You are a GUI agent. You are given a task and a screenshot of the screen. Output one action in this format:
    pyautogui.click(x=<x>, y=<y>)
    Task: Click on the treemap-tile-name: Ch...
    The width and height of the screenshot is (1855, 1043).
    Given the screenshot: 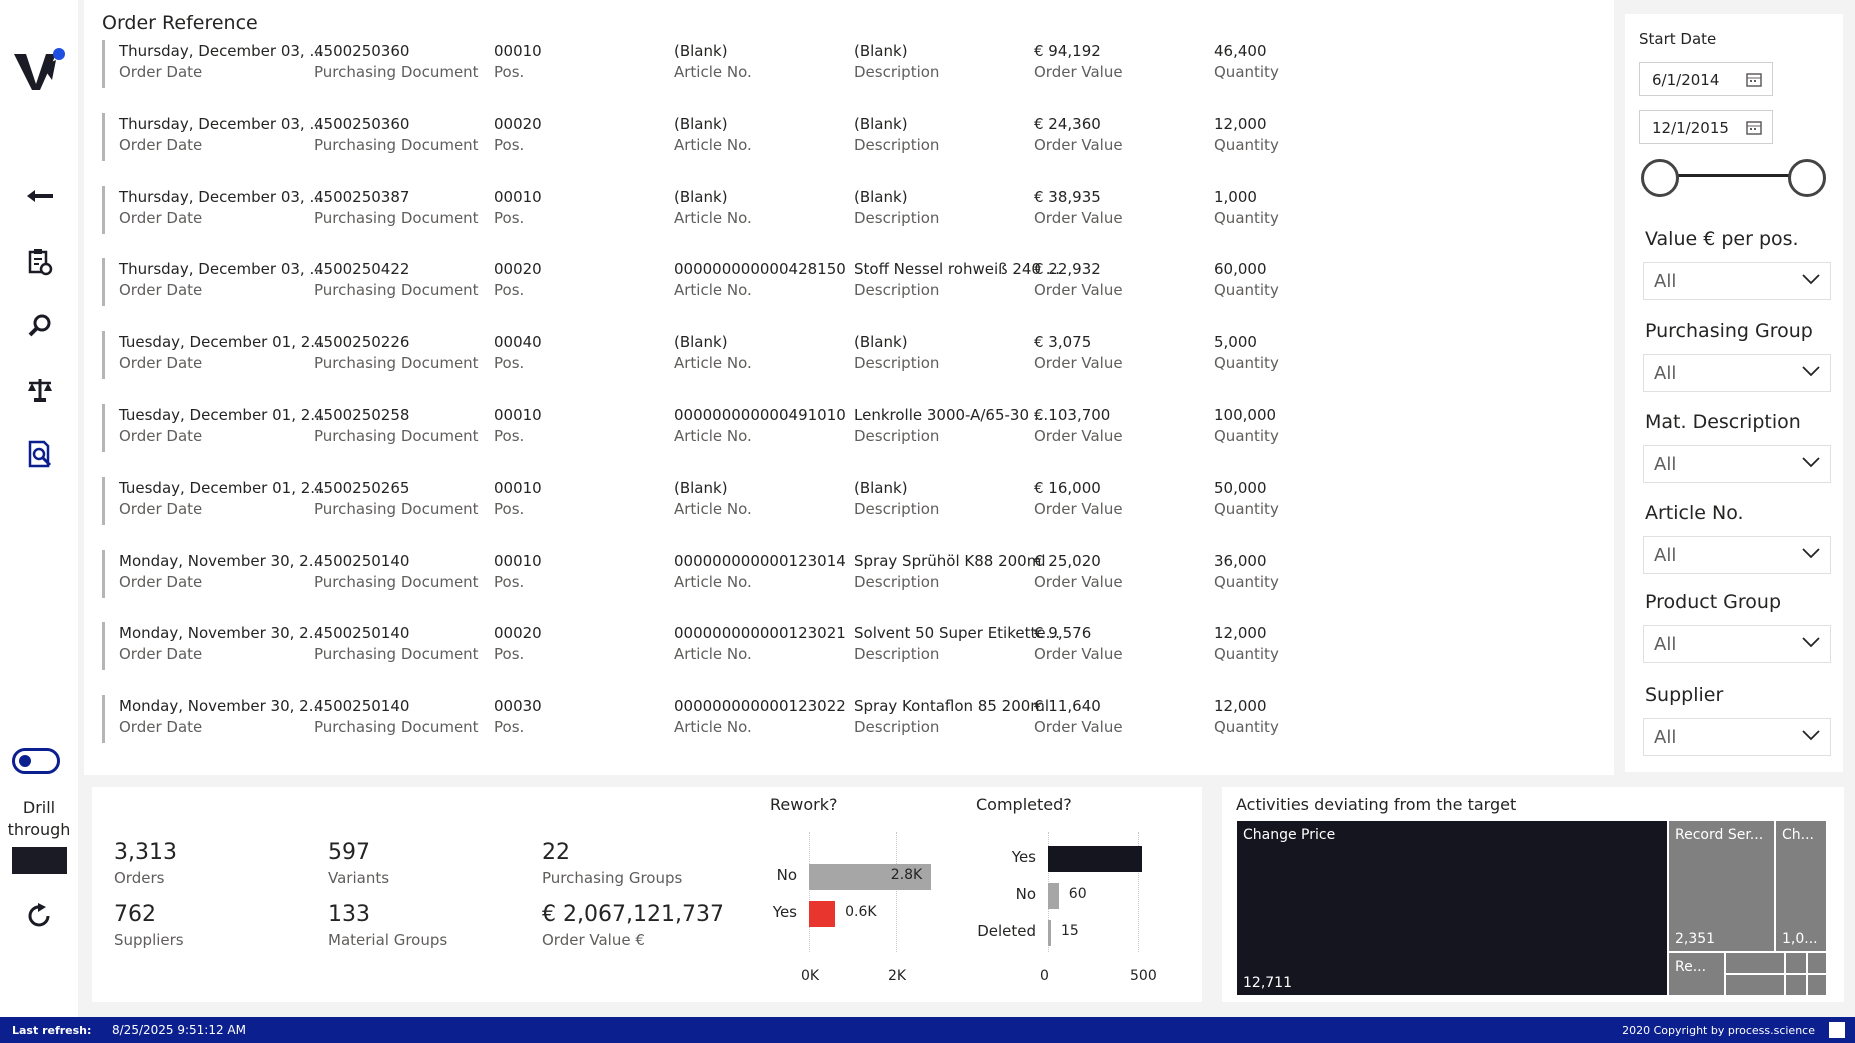 What is the action you would take?
    pyautogui.click(x=1798, y=835)
    